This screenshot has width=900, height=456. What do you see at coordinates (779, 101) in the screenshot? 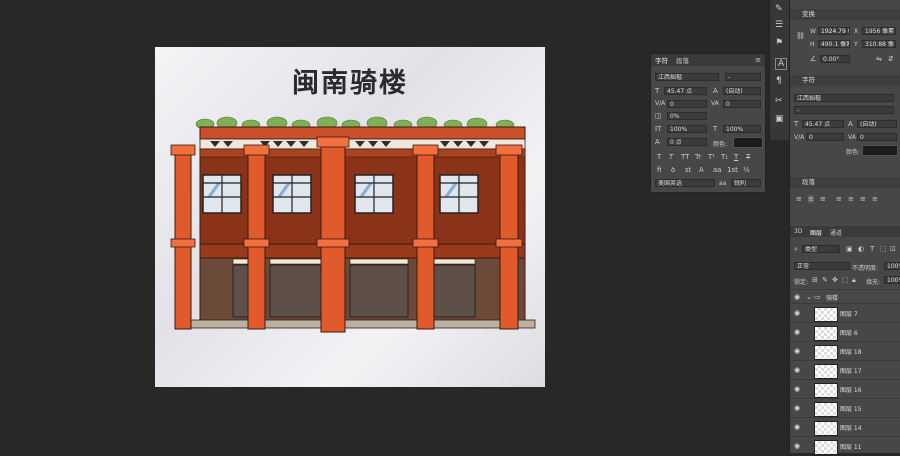
I see `tools-icon: ✂` at bounding box center [779, 101].